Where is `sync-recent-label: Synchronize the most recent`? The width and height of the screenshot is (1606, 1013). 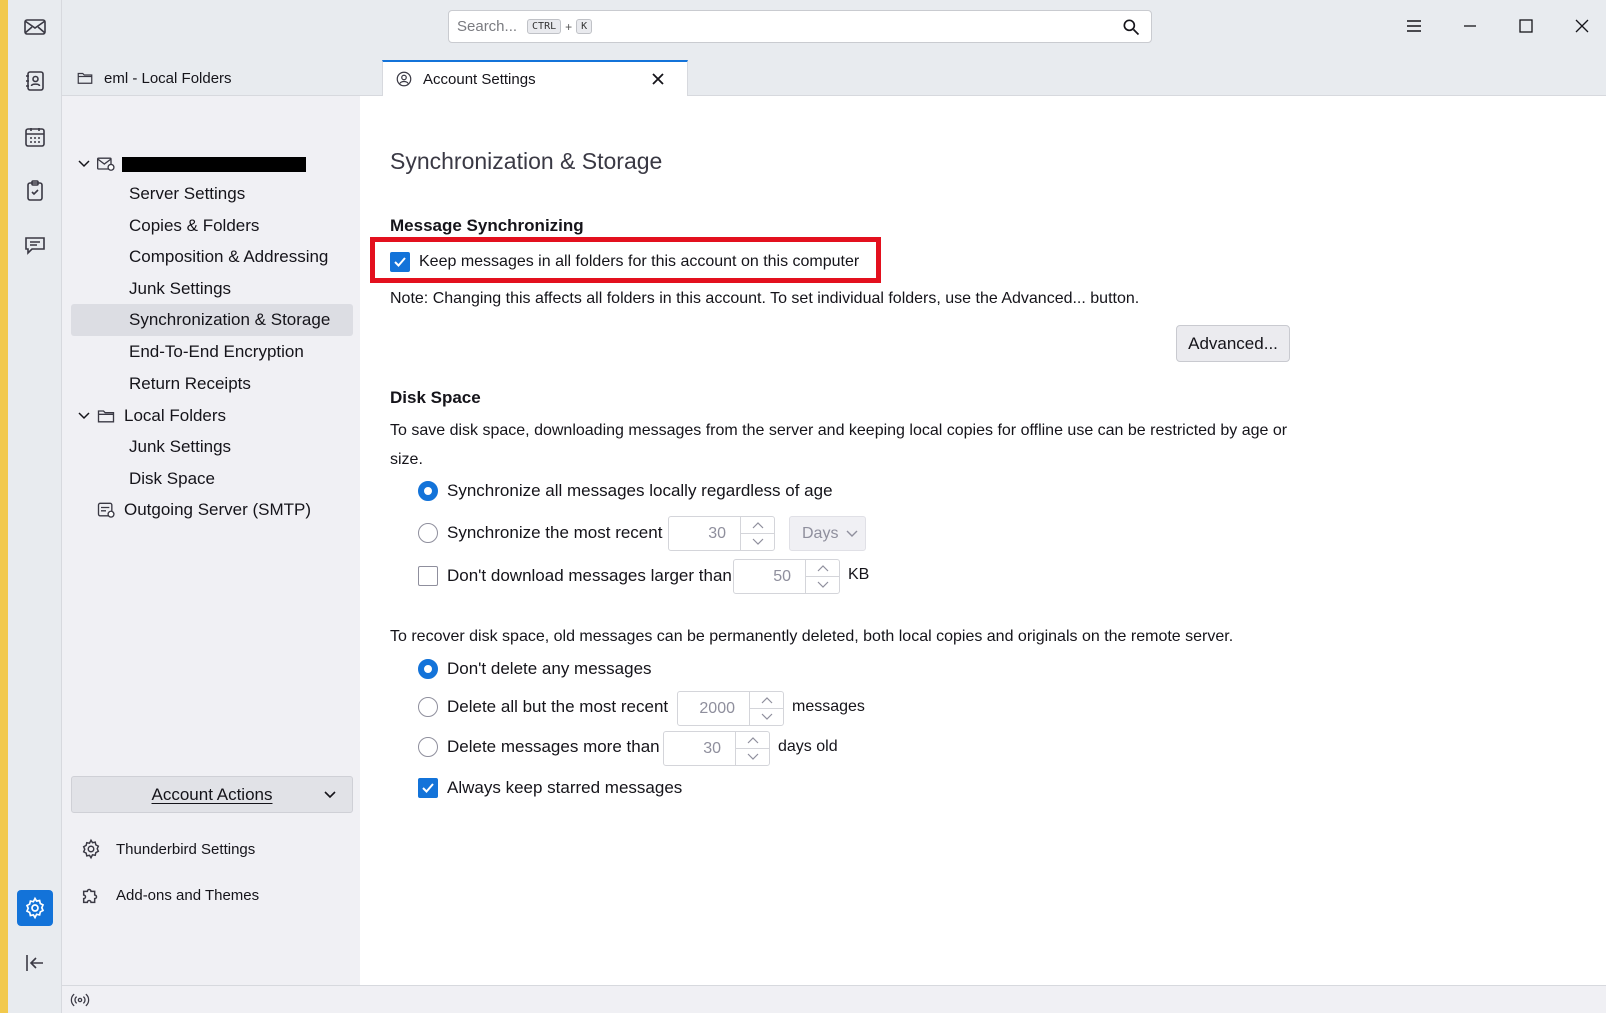 sync-recent-label: Synchronize the most recent is located at coordinates (555, 532).